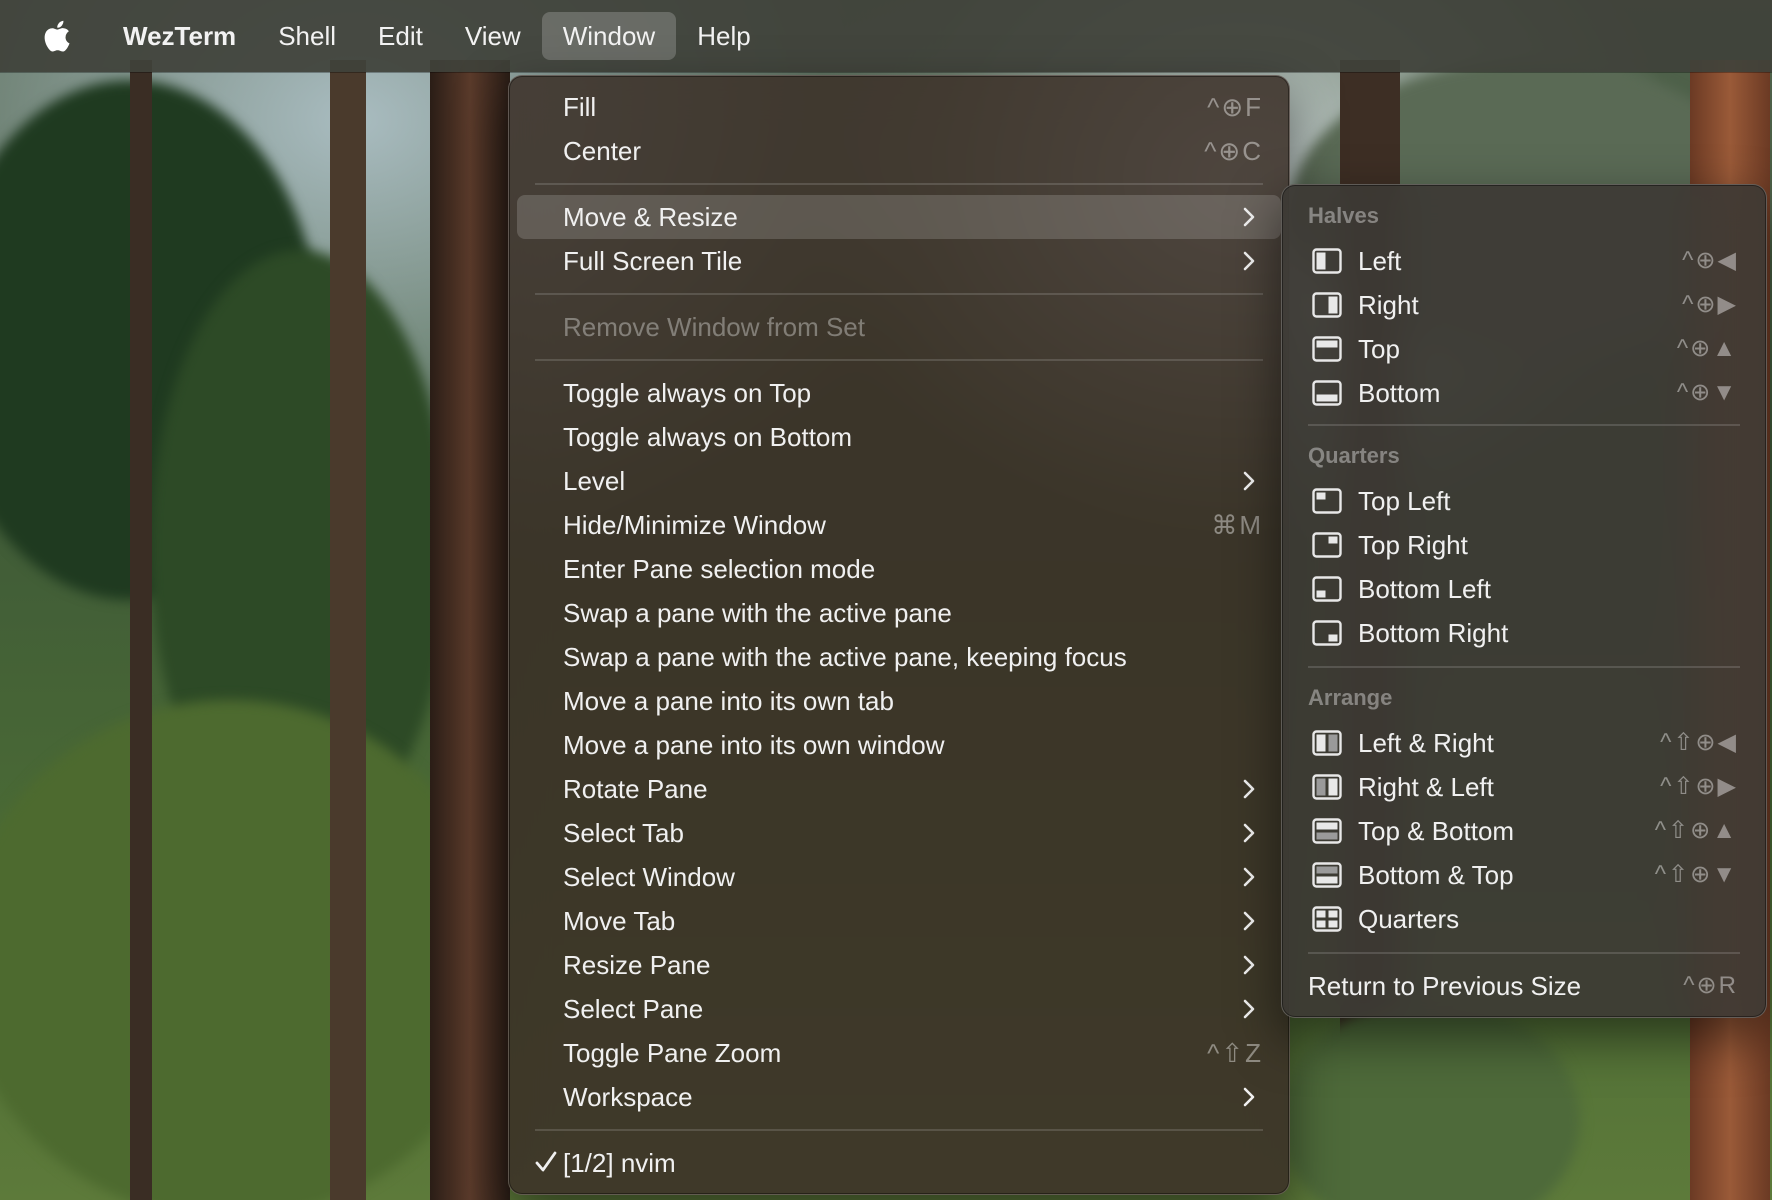  Describe the element at coordinates (1350, 697) in the screenshot. I see `section-title-arrange: Arrange` at that location.